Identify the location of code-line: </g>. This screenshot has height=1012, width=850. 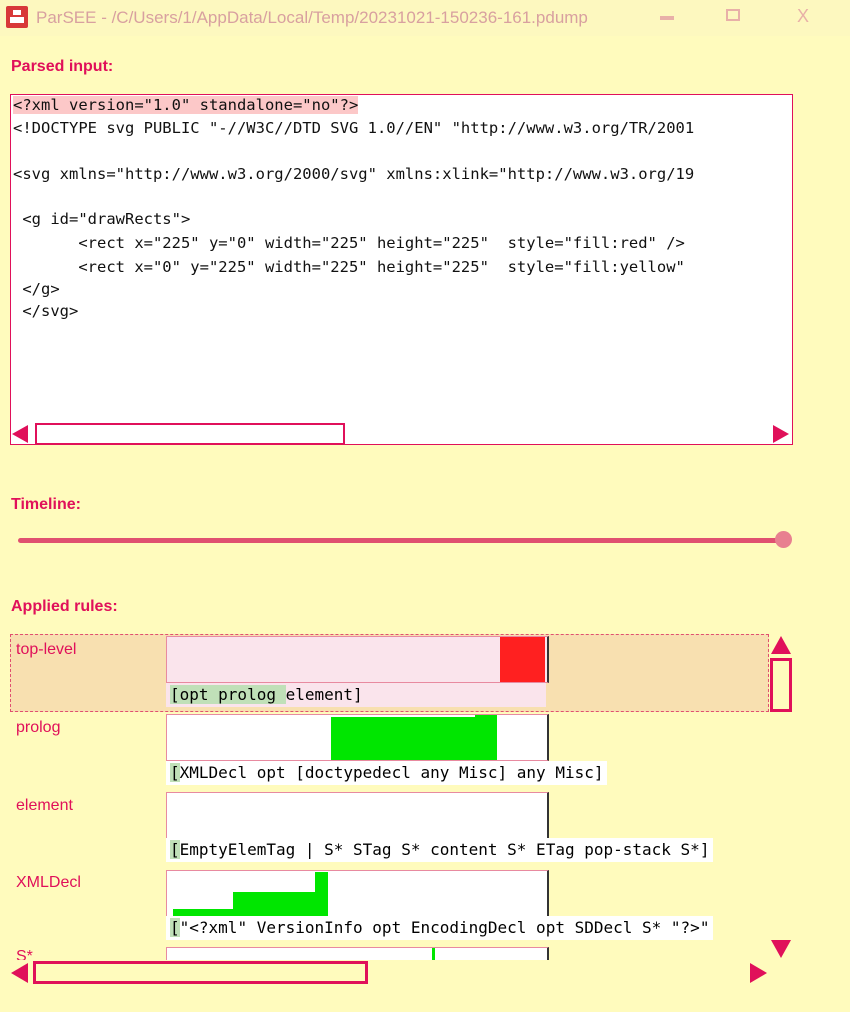
(36, 289).